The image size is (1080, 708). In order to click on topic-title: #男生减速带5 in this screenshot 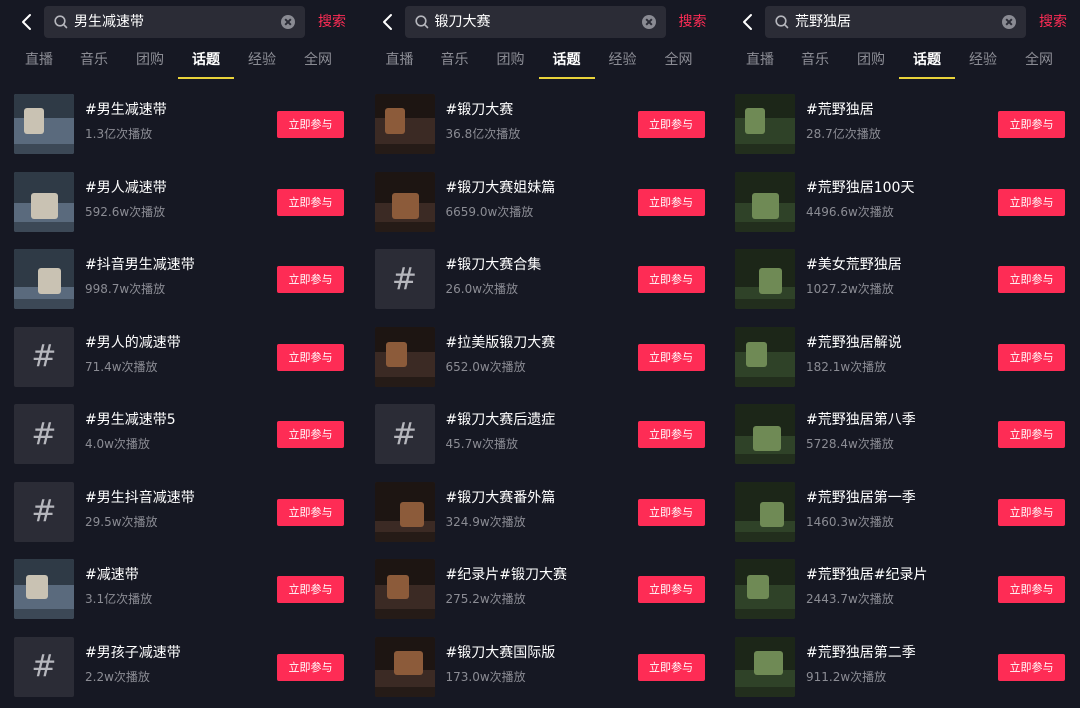, I will do `click(130, 420)`.